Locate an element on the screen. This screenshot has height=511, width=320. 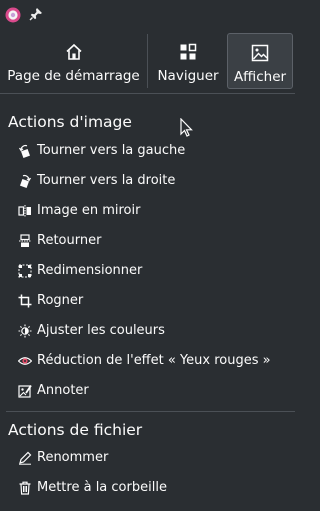
mirror-label: Image en miroir is located at coordinates (89, 210).